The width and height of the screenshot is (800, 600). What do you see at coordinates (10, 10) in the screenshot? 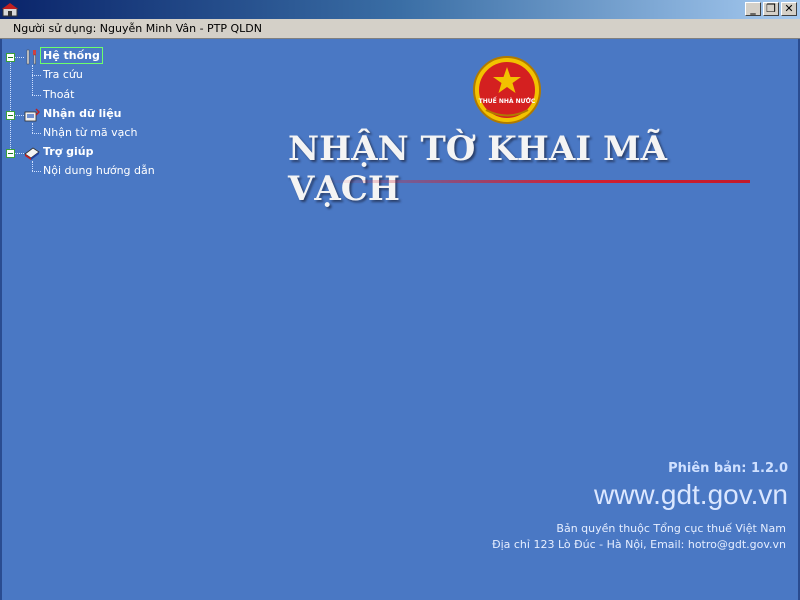
I see `app-icon` at bounding box center [10, 10].